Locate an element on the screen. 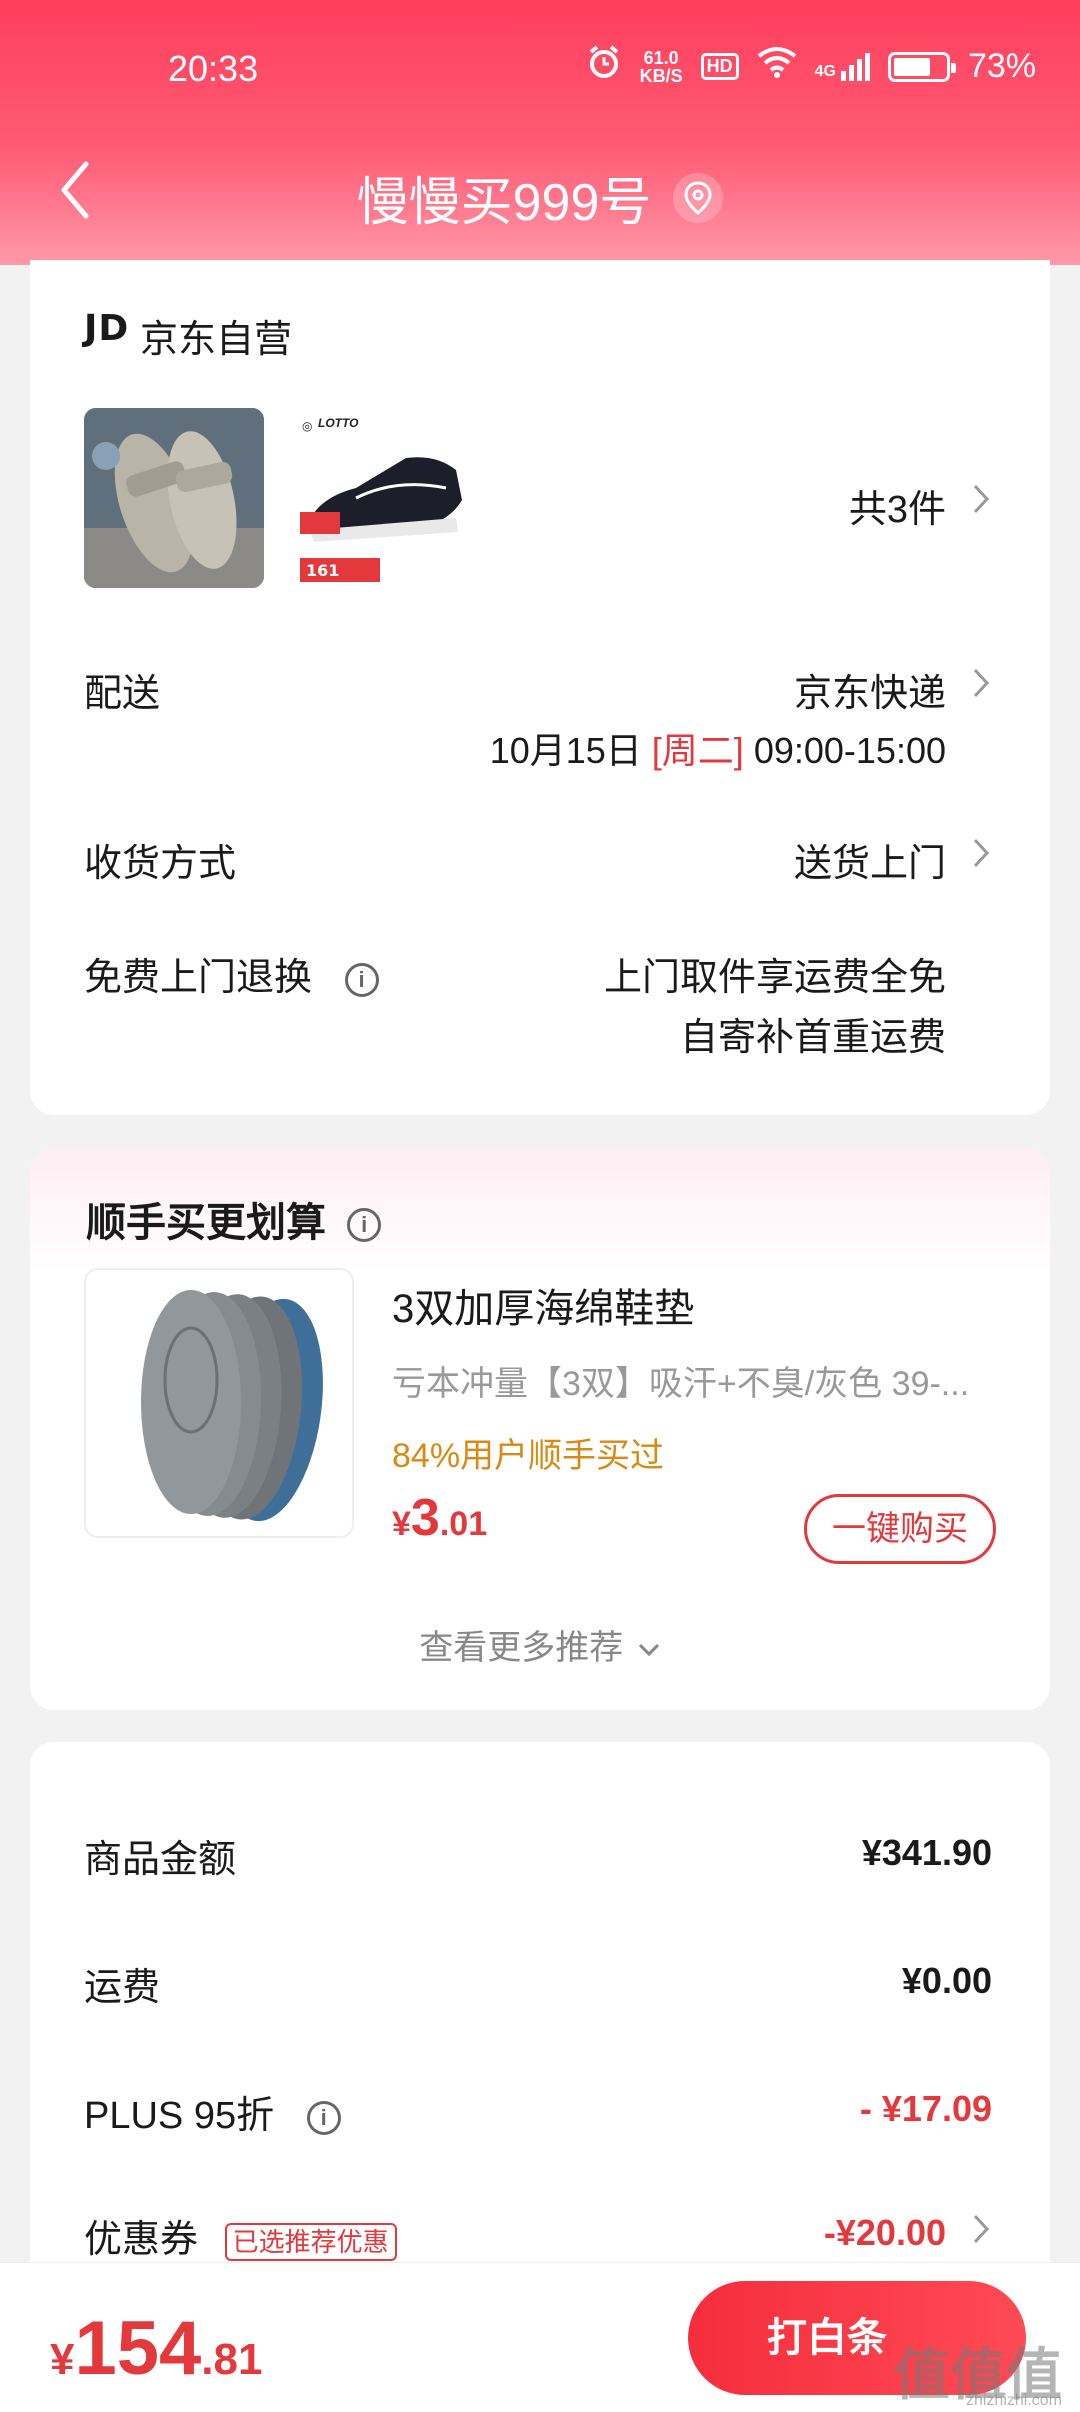 The height and width of the screenshot is (2412, 1080). free-return-line1: 上门取件享运费全免 is located at coordinates (774, 978).